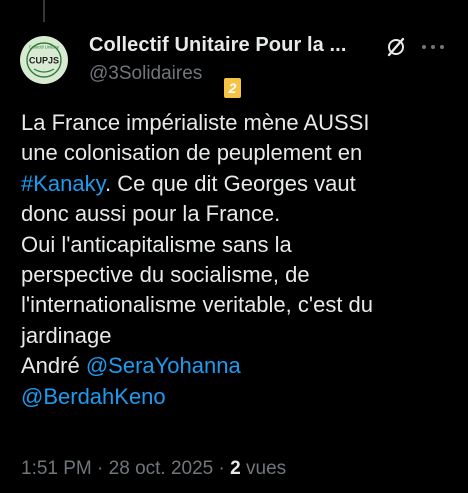 This screenshot has height=493, width=468. I want to click on tweet-line: La France impérialiste mène AUSSI, so click(195, 122).